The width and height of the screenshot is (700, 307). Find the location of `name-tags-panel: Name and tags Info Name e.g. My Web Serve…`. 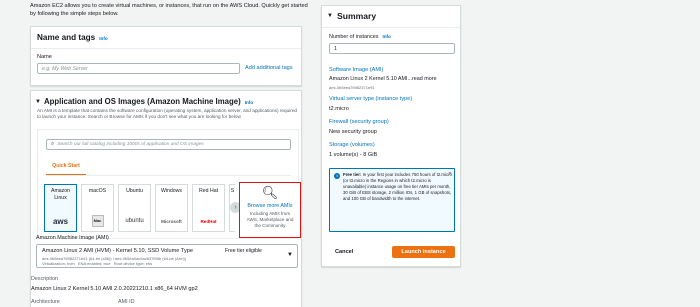

name-tags-panel: Name and tags Info Name e.g. My Web Serve… is located at coordinates (166, 56).